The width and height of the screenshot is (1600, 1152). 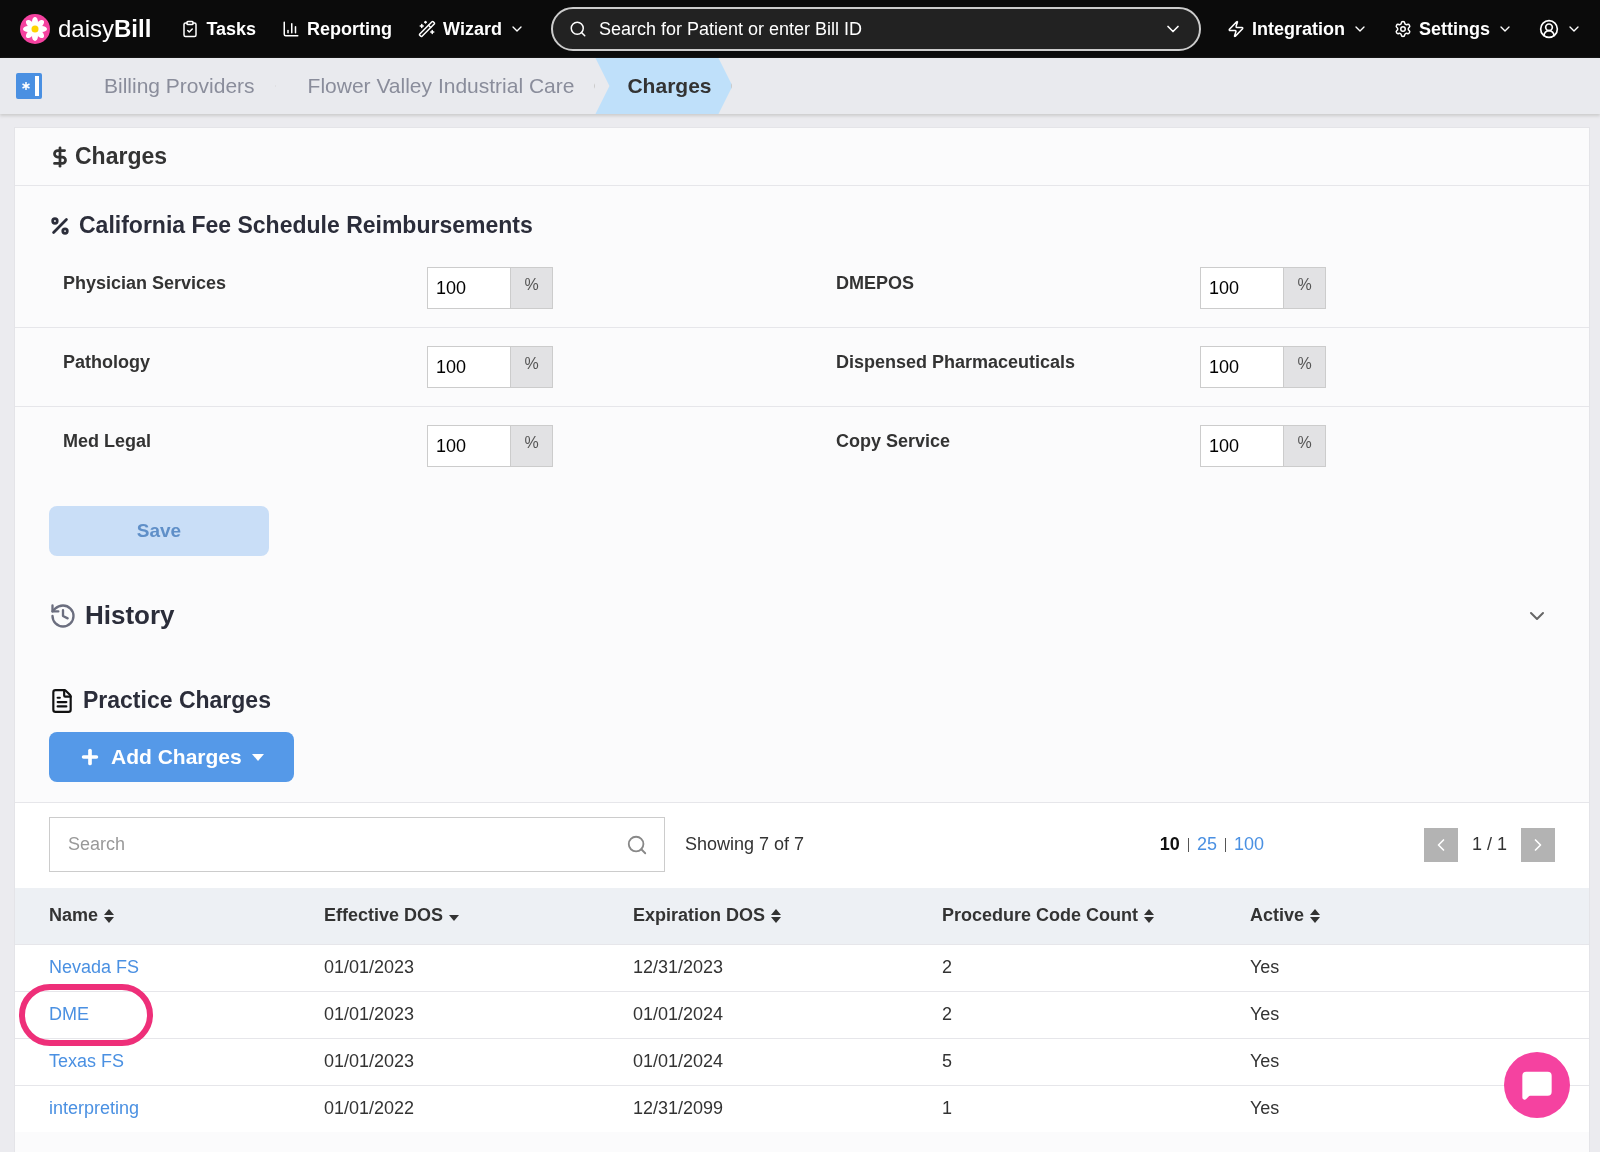 What do you see at coordinates (1169, 844) in the screenshot?
I see `page-size-option: 10` at bounding box center [1169, 844].